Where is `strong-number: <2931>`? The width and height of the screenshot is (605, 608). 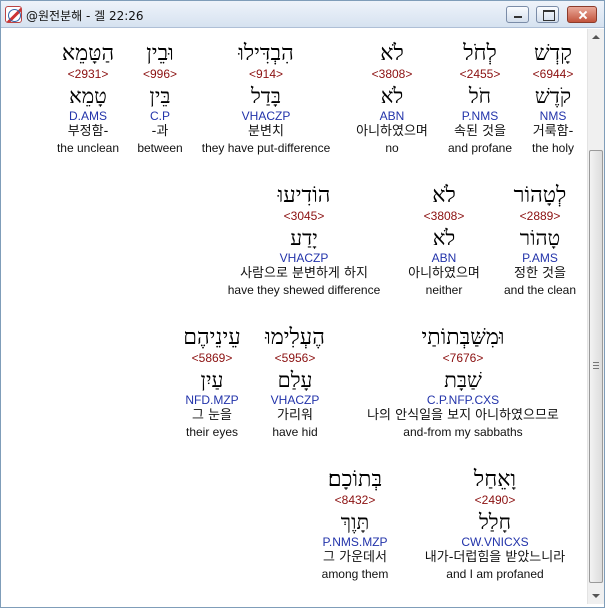 strong-number: <2931> is located at coordinates (88, 74).